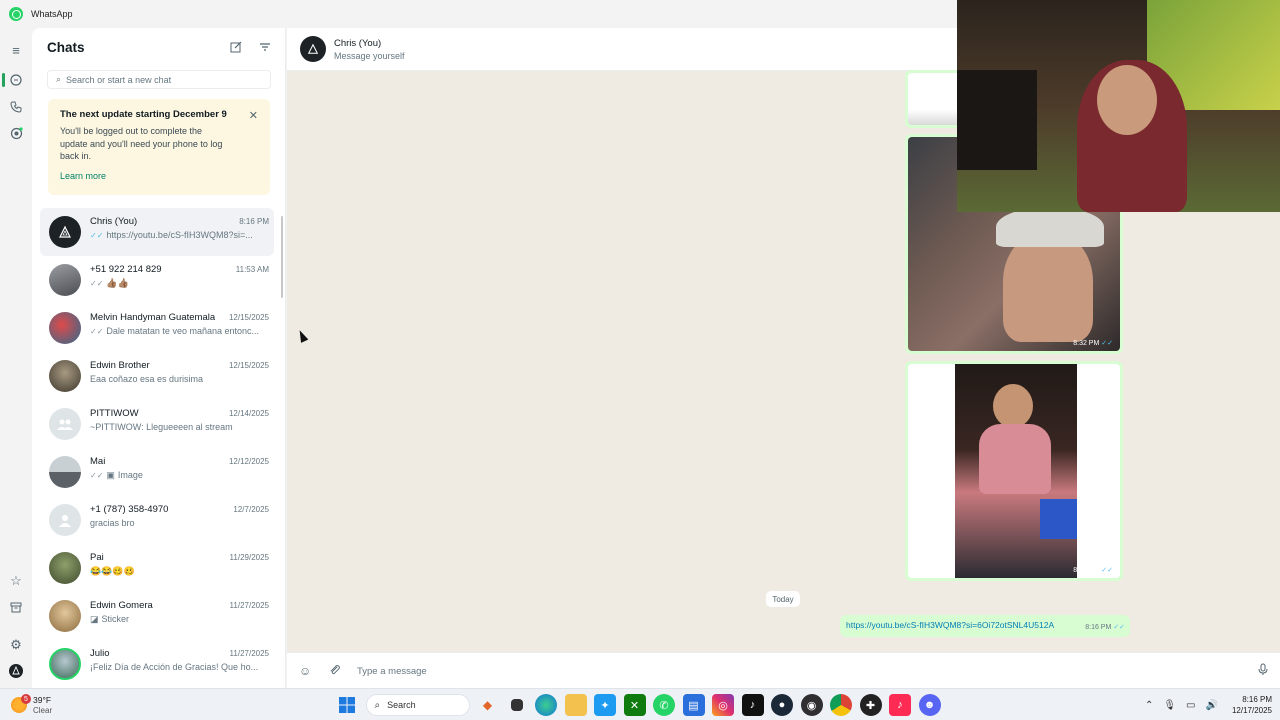  I want to click on search-input: ⌕ Search or start a new chat, so click(159, 79).